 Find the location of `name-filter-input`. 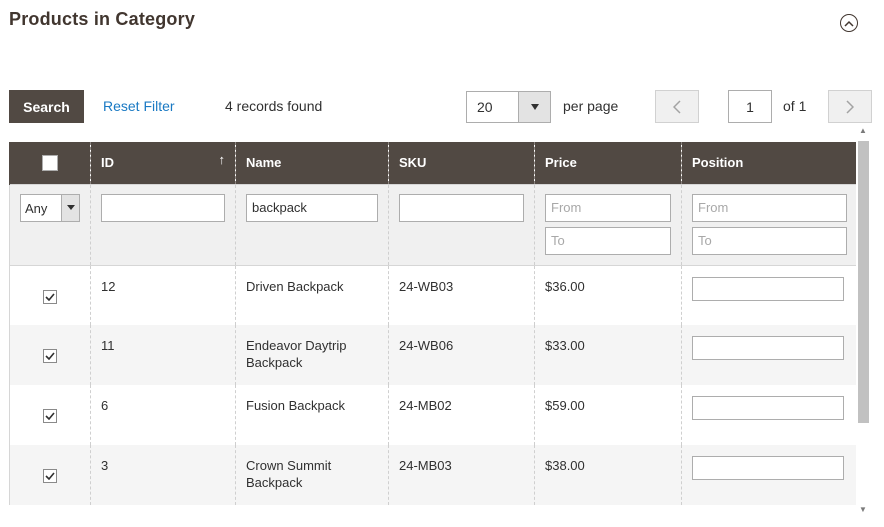

name-filter-input is located at coordinates (312, 207).